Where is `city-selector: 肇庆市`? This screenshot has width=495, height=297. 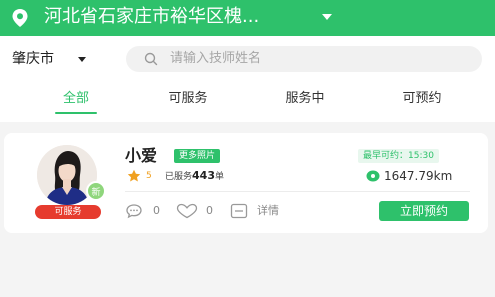 city-selector: 肇庆市 is located at coordinates (33, 59).